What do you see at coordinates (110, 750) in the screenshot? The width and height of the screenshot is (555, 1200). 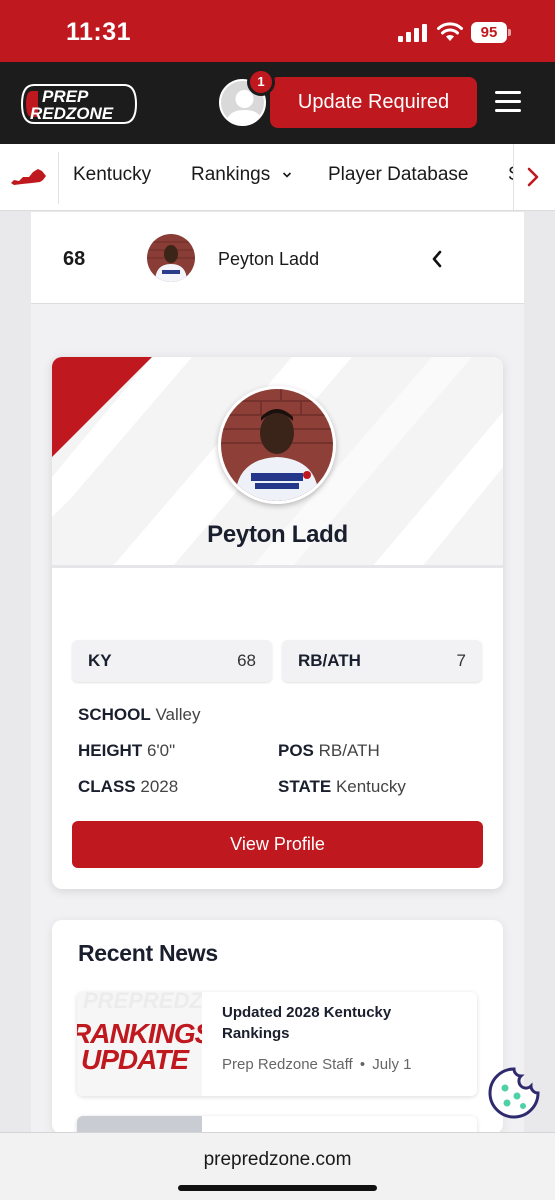 I see `info-label: HEIGHT` at bounding box center [110, 750].